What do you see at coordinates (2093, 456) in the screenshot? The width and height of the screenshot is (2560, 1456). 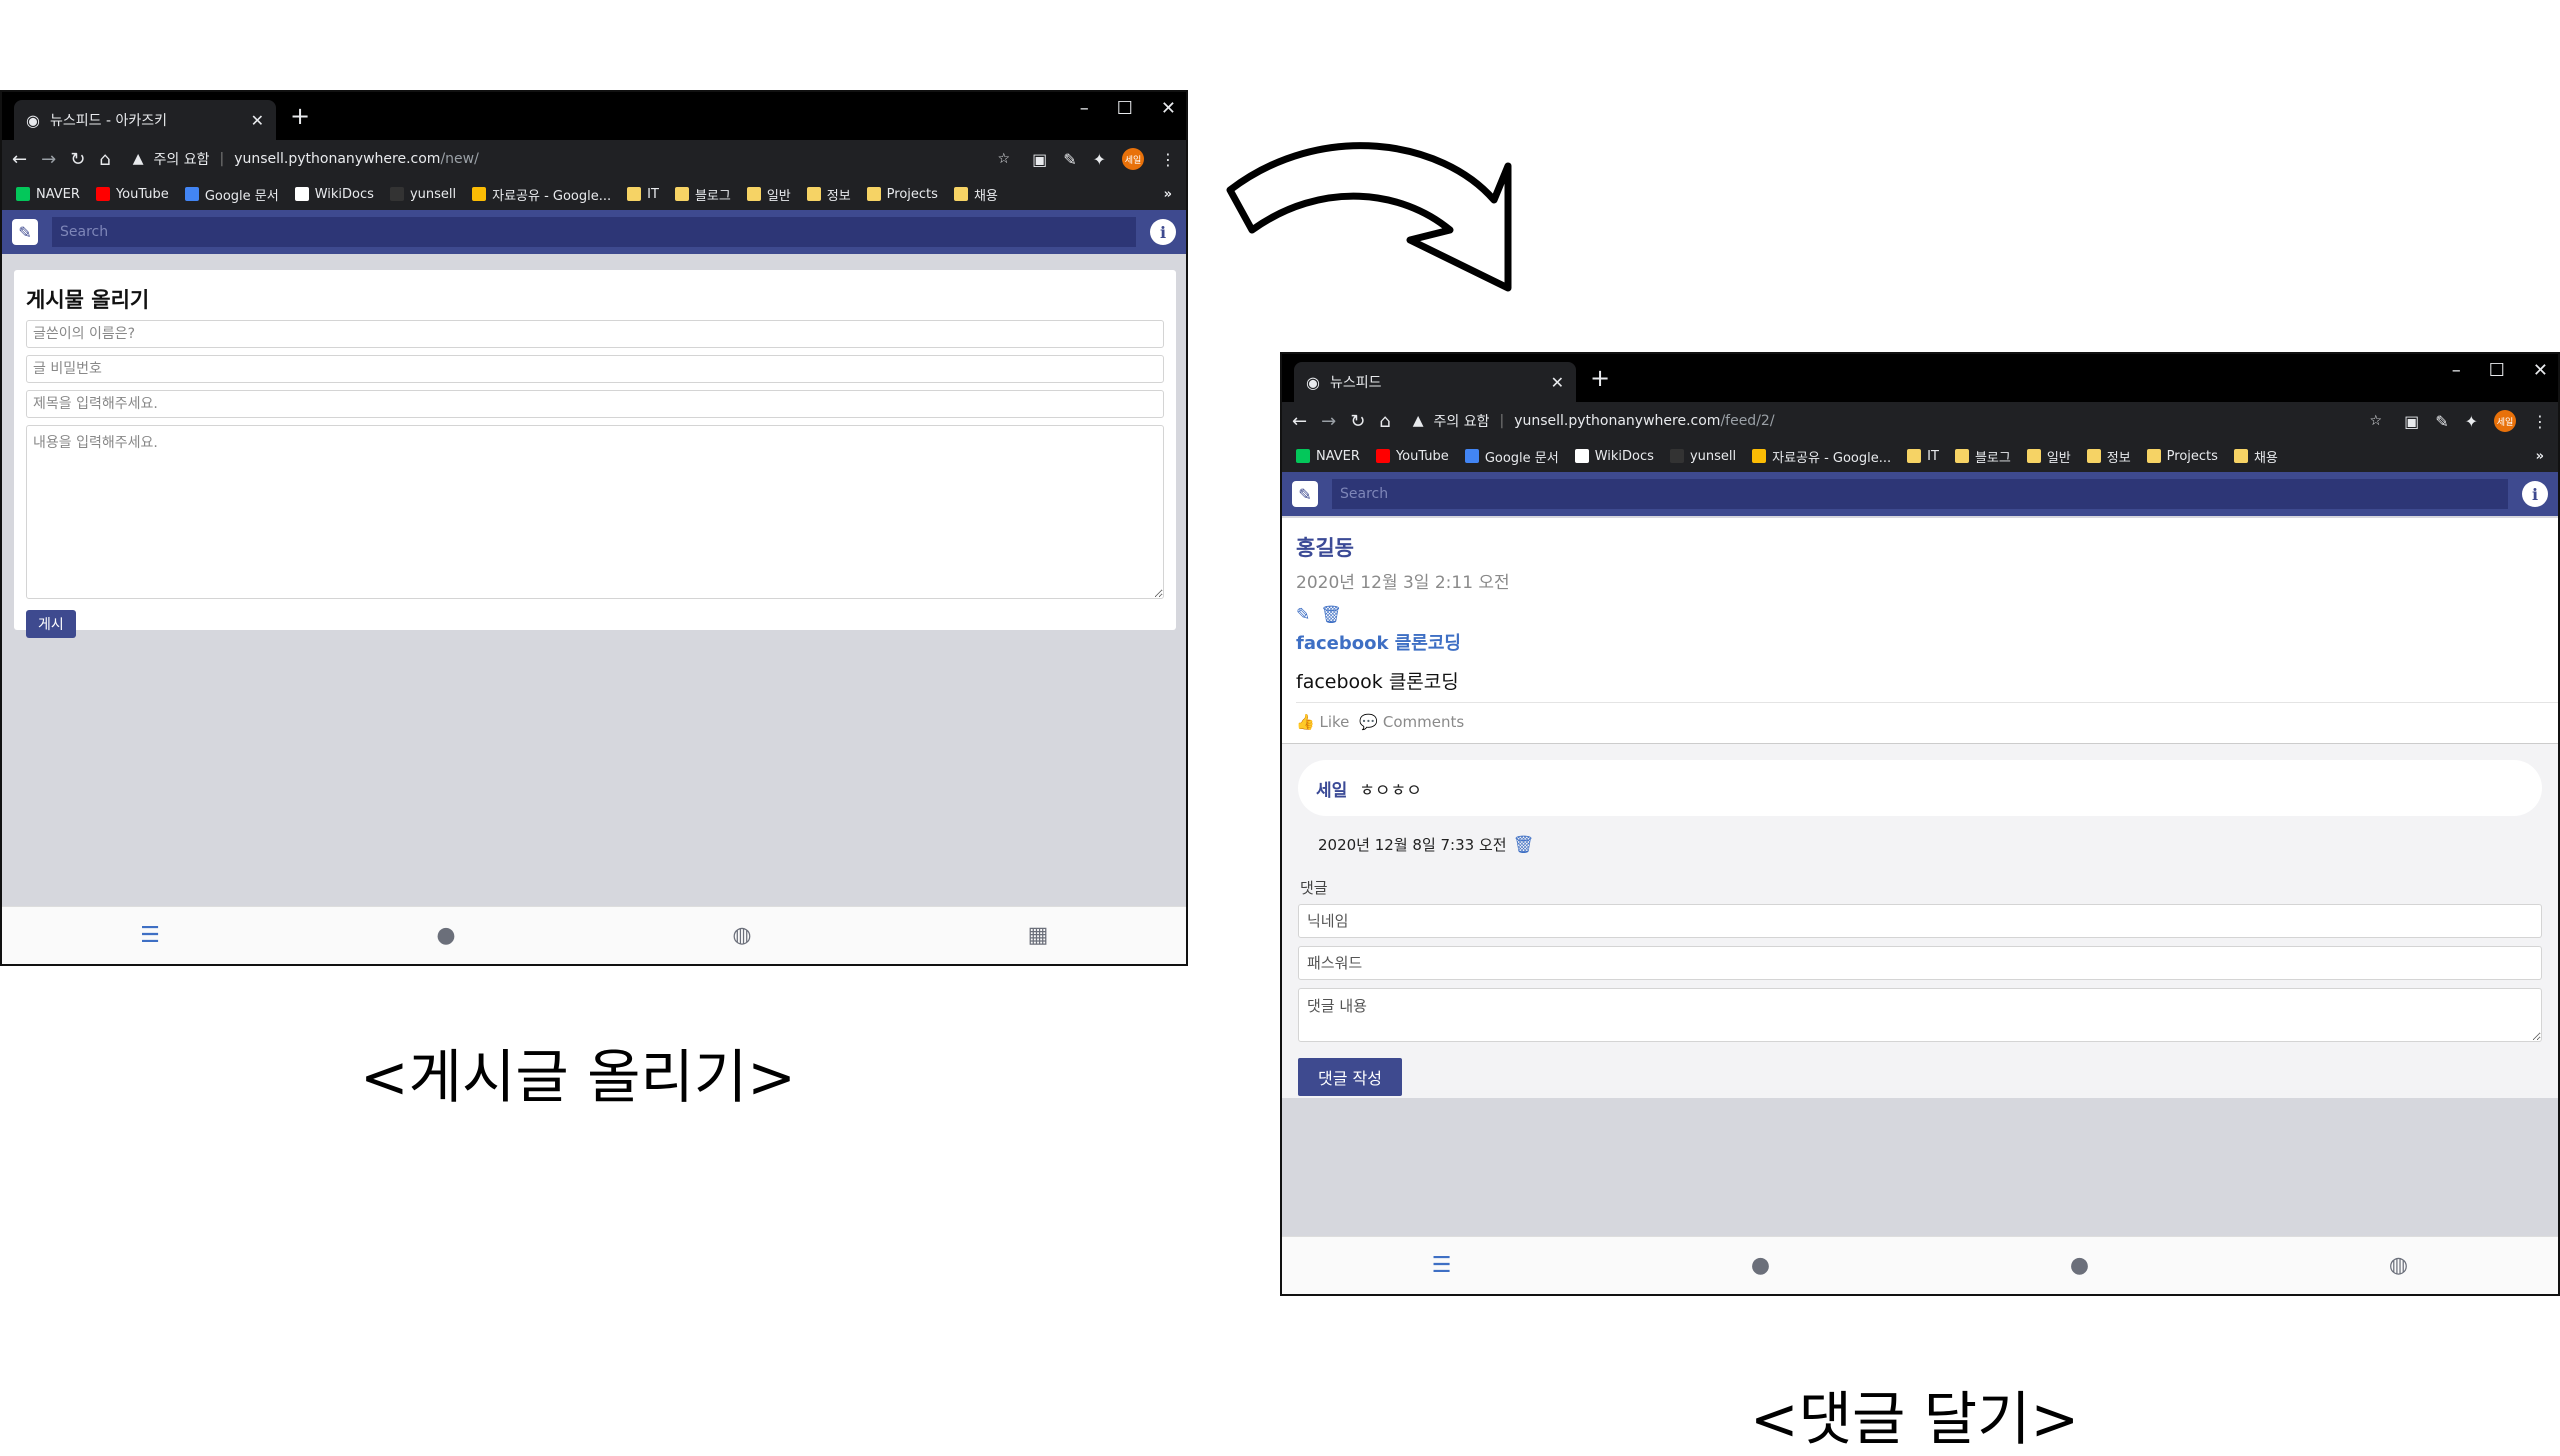 I see `folder-icon` at bounding box center [2093, 456].